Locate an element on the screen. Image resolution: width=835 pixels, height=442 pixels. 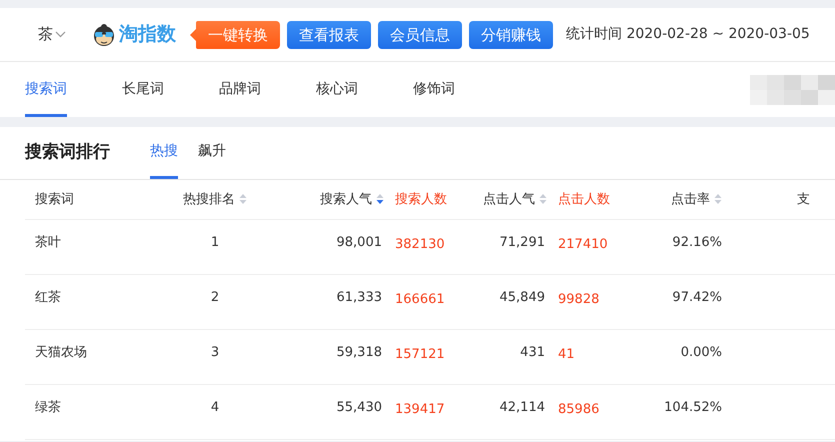
nav-tab: 搜索词 is located at coordinates (46, 89).